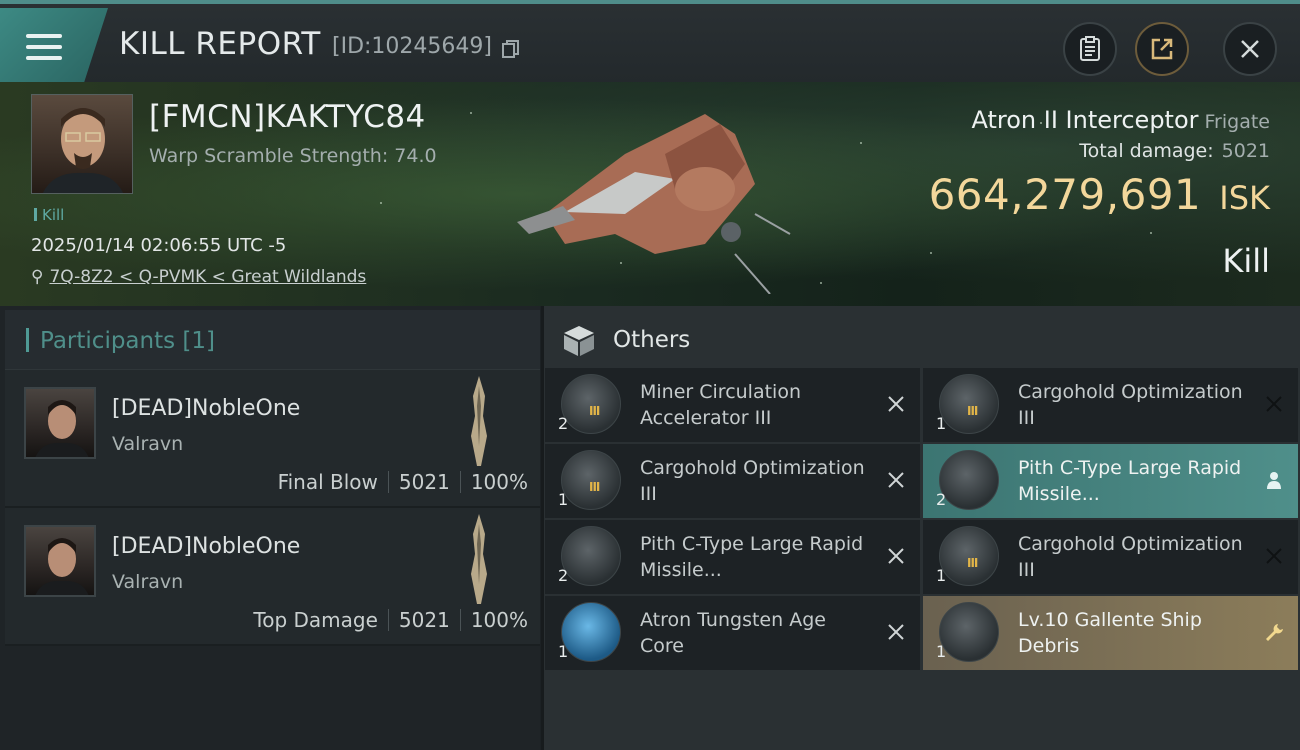  Describe the element at coordinates (1244, 198) in the screenshot. I see `isk-unit: ISK` at that location.